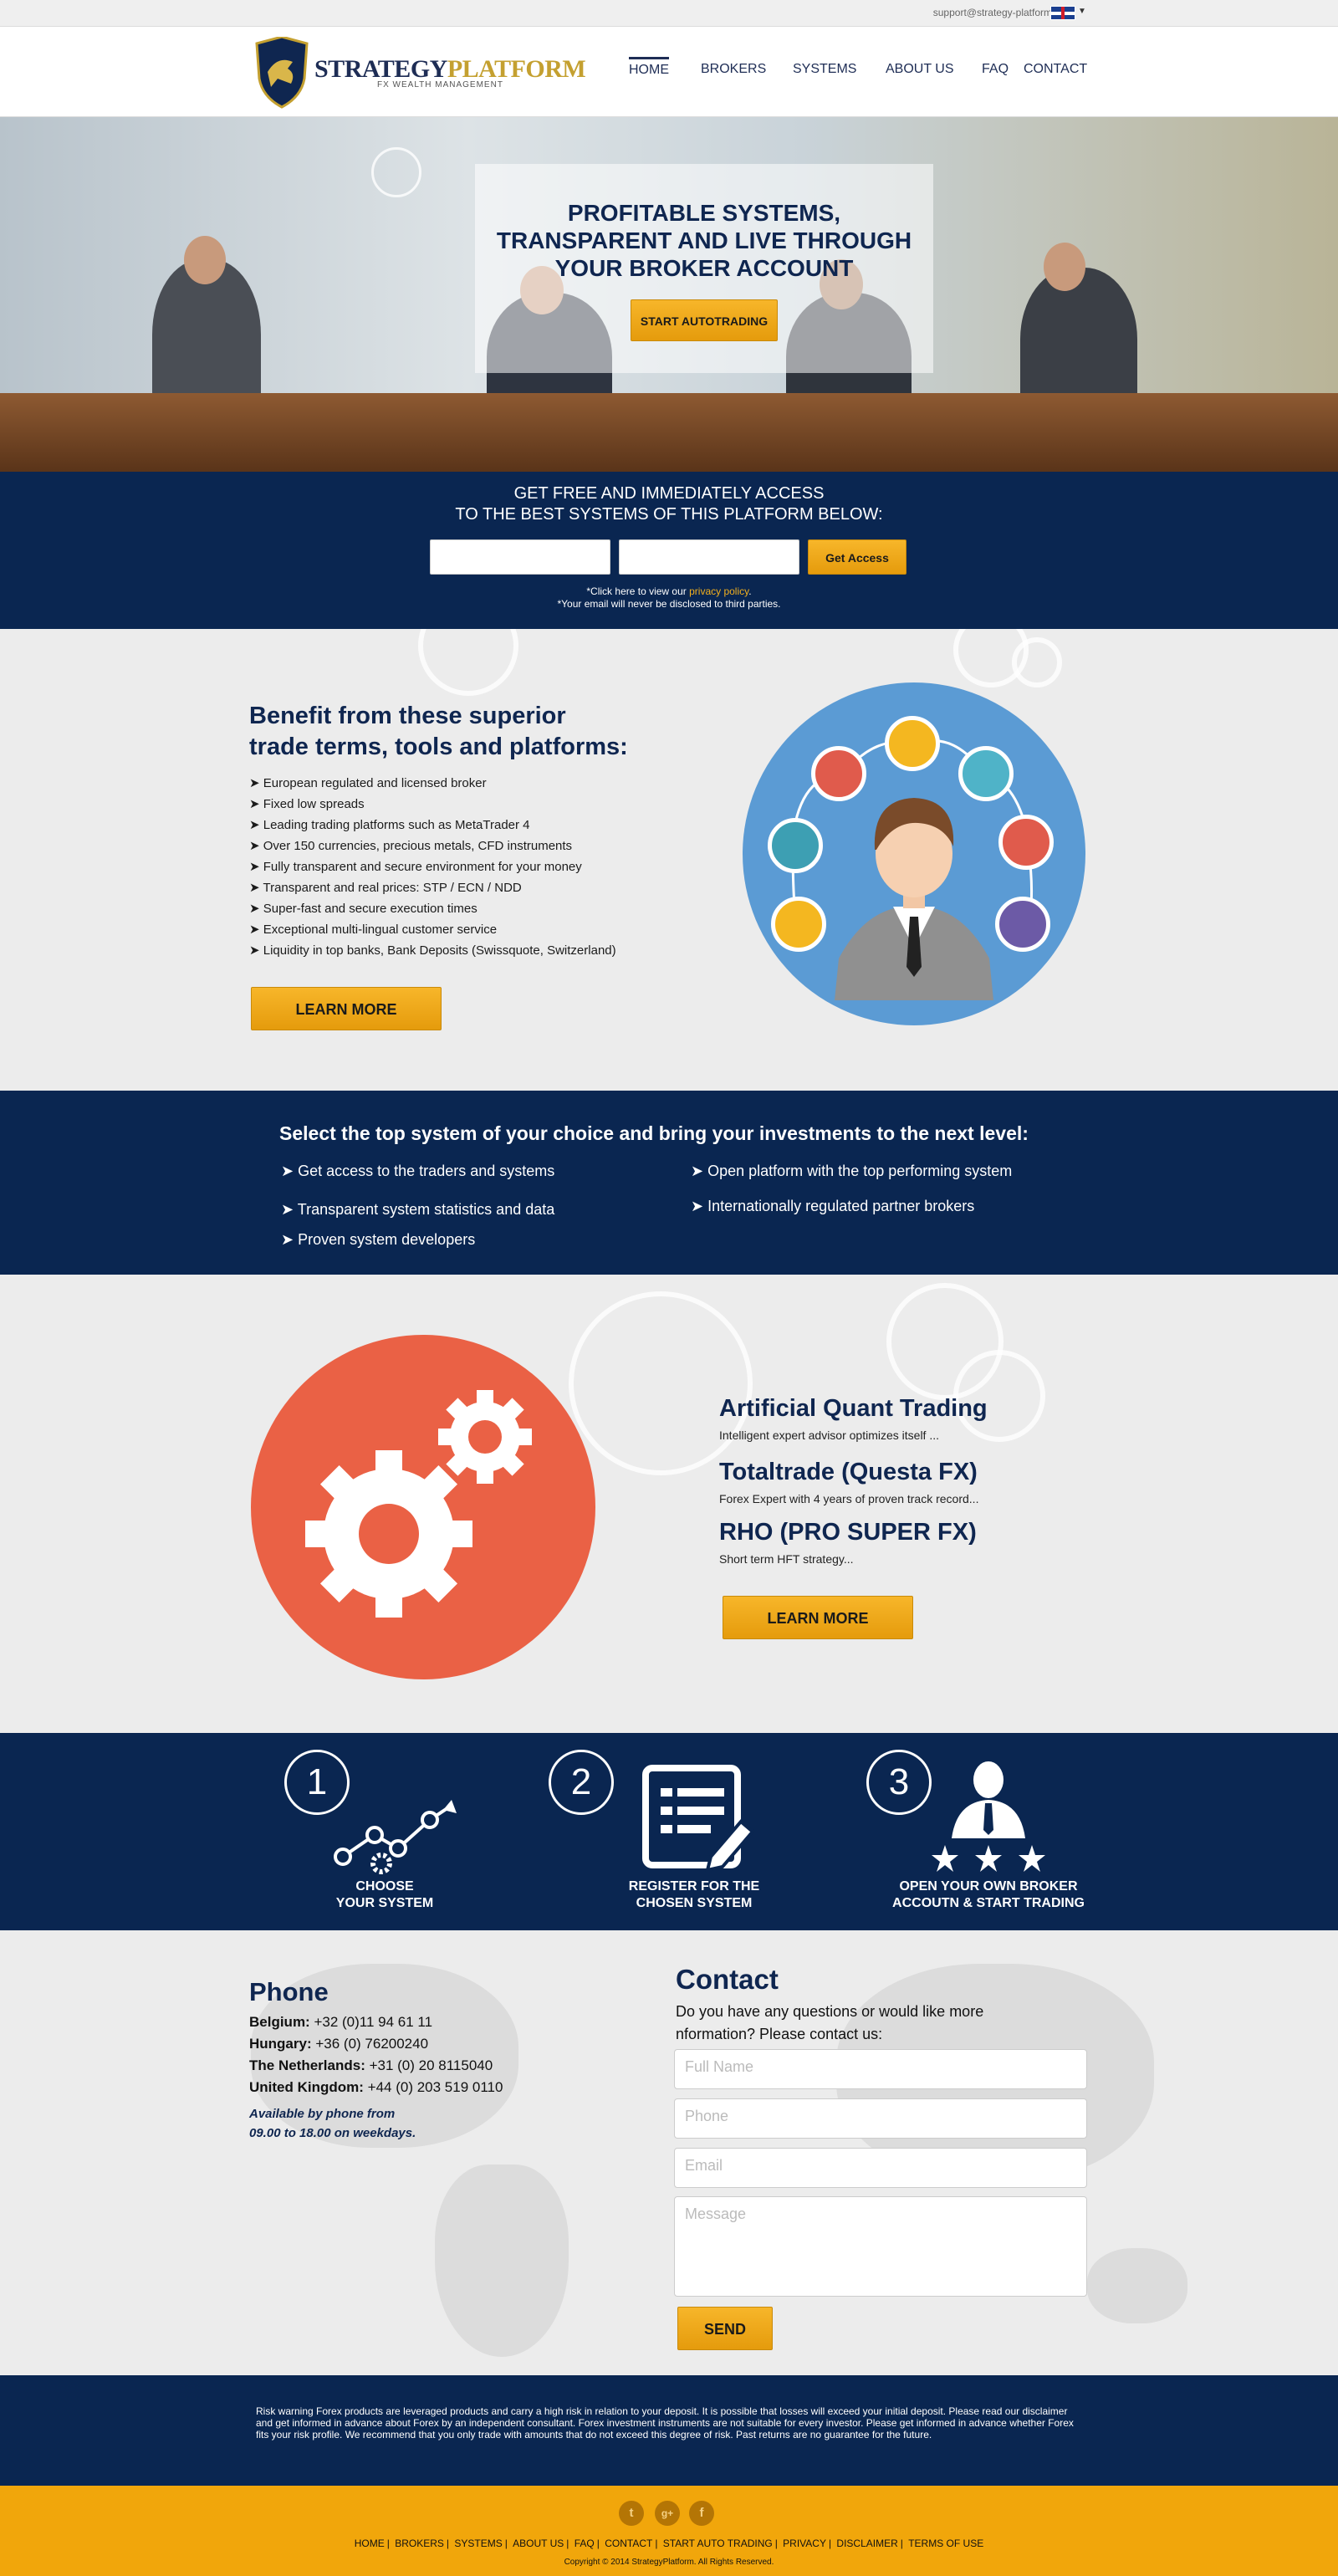  I want to click on logo-subtitle: FX WEALTH MANAGEMENT, so click(440, 84).